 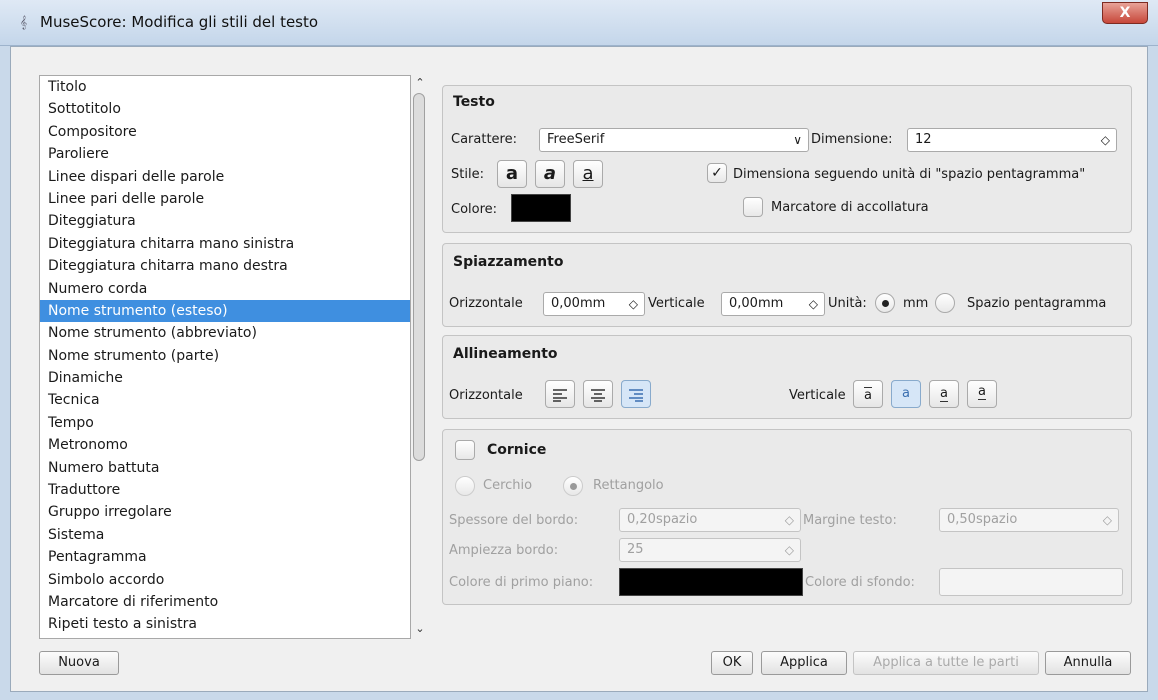 I want to click on bg-color-swatch, so click(x=1031, y=582).